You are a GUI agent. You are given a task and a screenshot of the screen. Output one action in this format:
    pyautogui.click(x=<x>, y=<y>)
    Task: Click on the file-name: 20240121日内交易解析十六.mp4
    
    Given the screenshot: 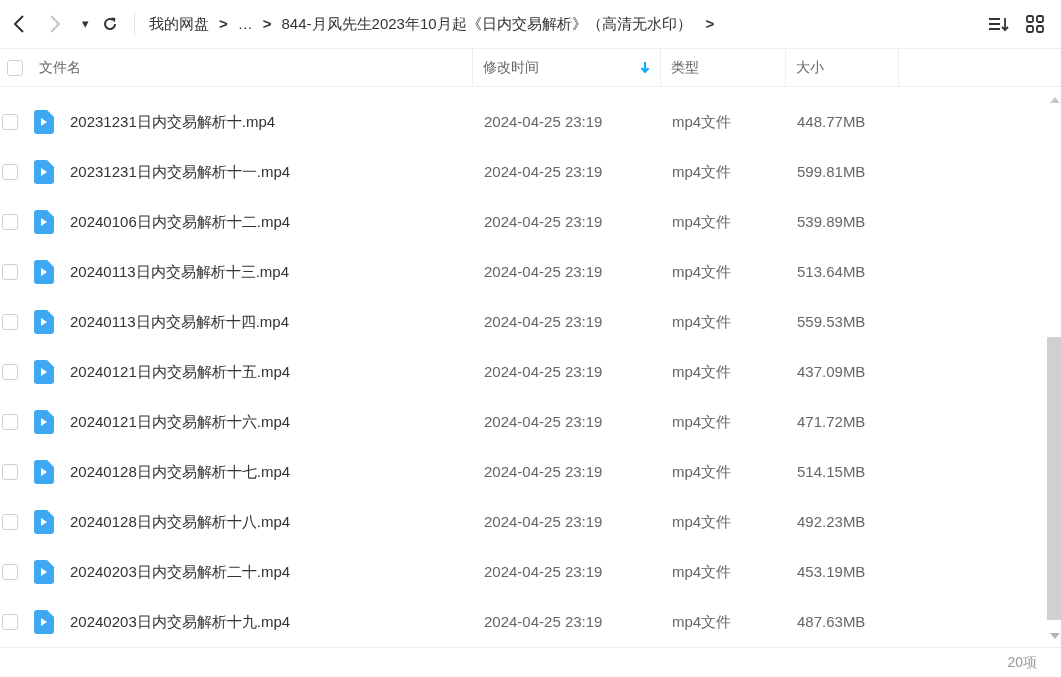 What is the action you would take?
    pyautogui.click(x=180, y=422)
    